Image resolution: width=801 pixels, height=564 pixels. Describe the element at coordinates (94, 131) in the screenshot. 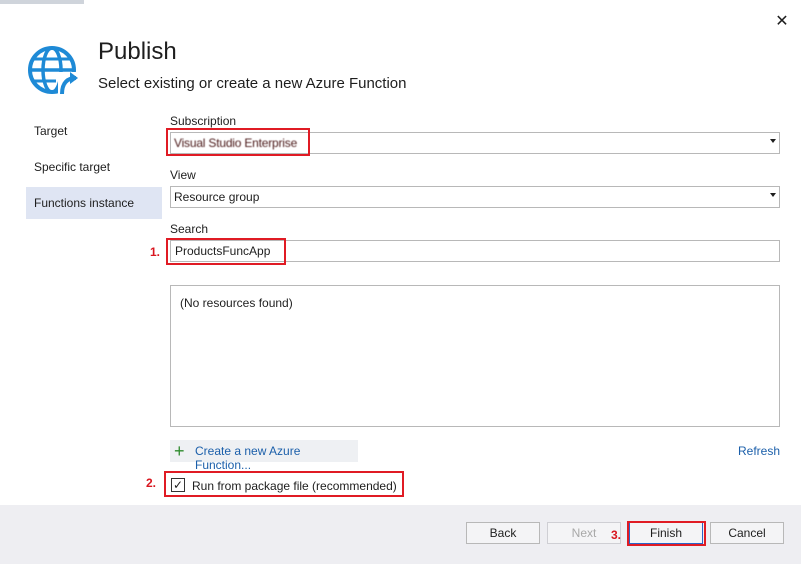

I see `nav-item-target: Target` at that location.